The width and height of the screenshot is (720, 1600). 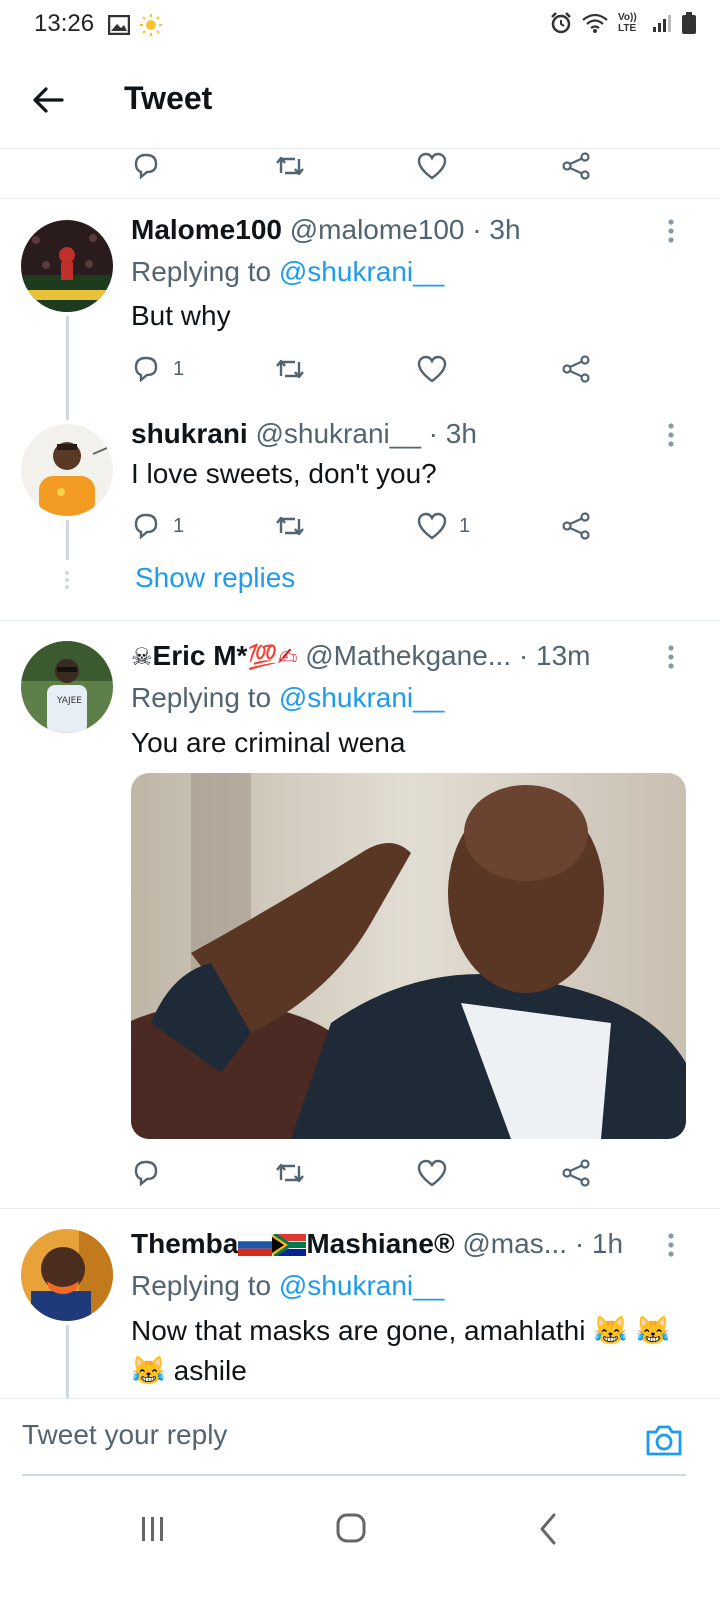 I want to click on skull-emoji: ☠, so click(x=142, y=657).